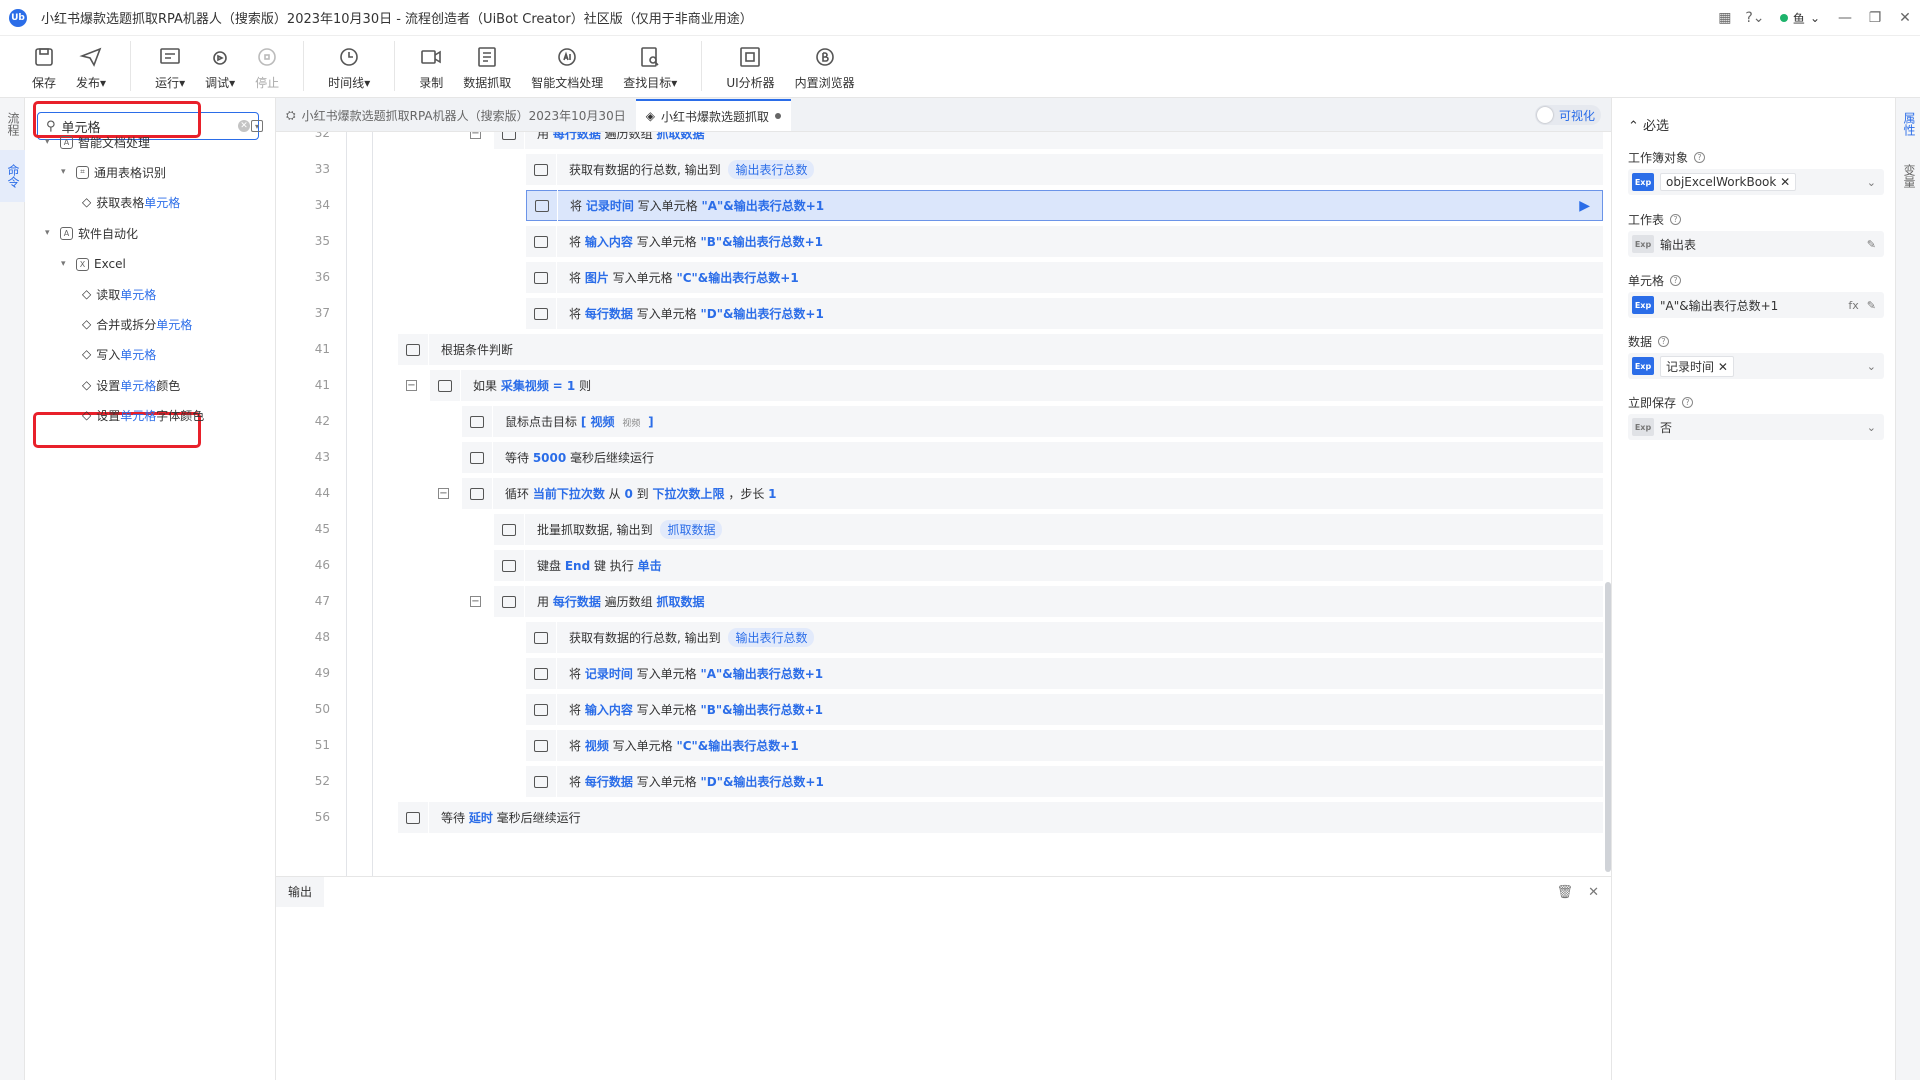 The image size is (1920, 1080). Describe the element at coordinates (300, 892) in the screenshot. I see `tab-output: 输出` at that location.